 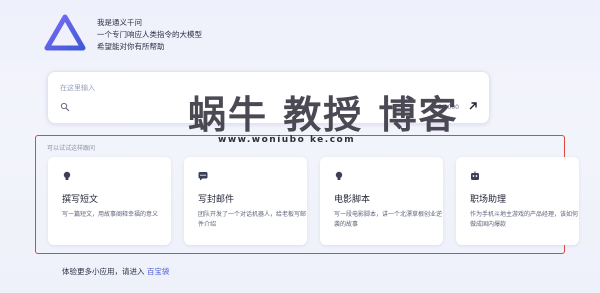 I want to click on card-title: 写封邮件, so click(x=216, y=200).